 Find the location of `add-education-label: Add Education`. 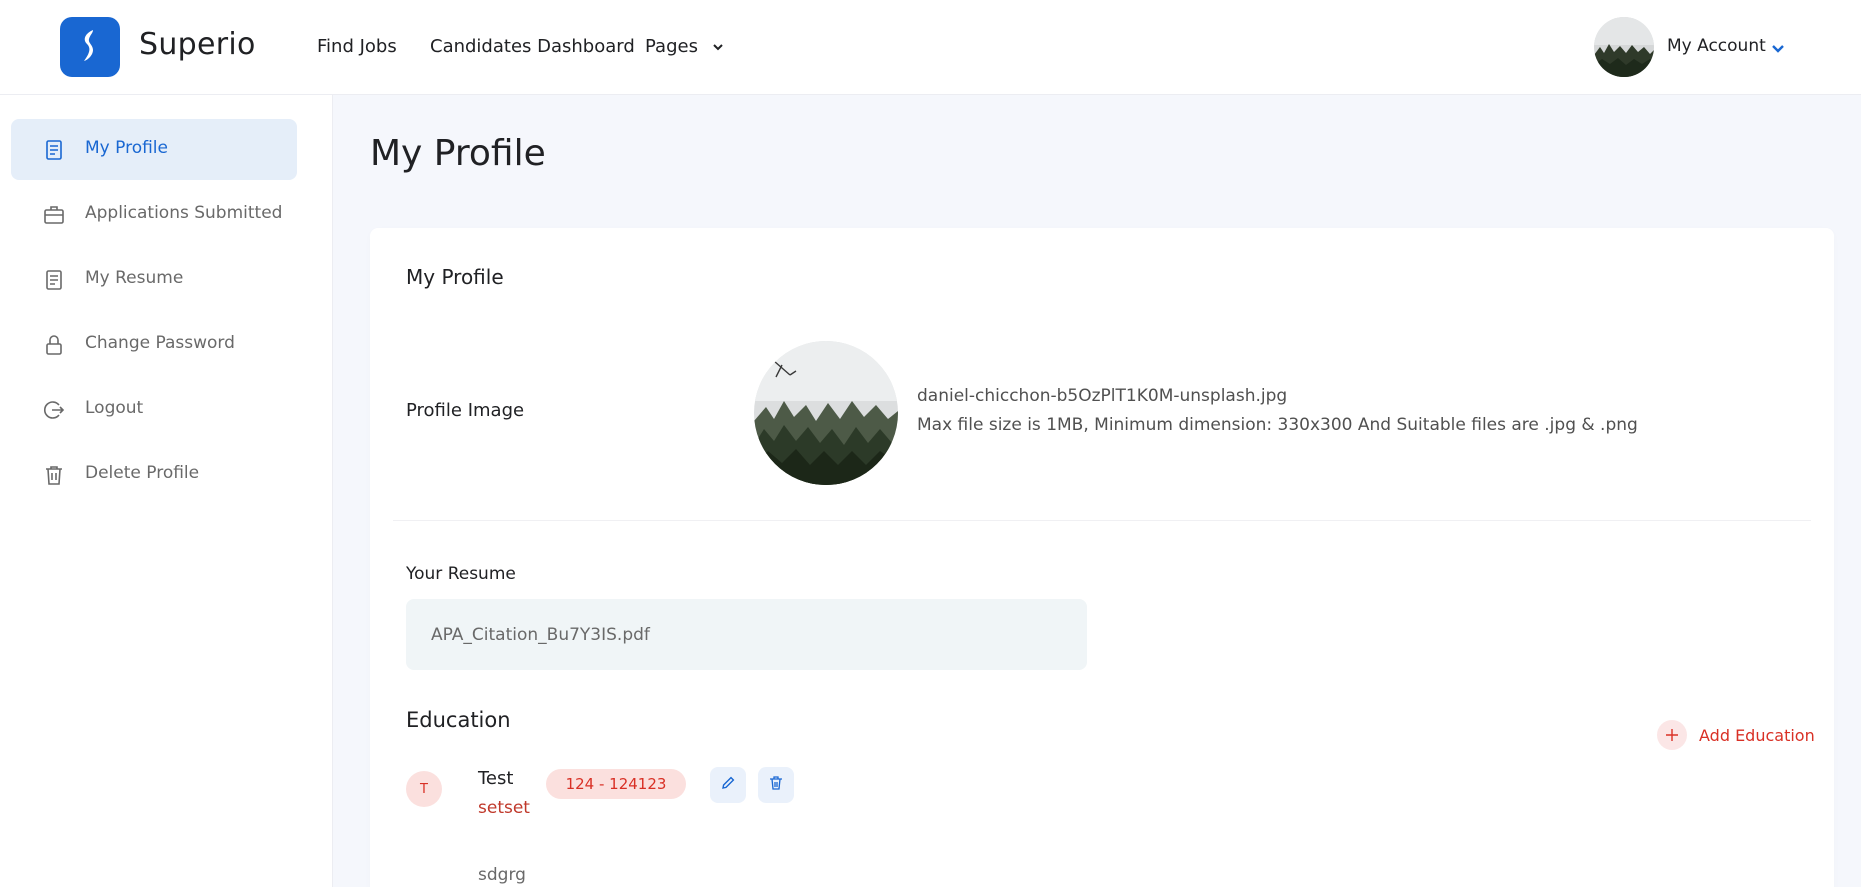

add-education-label: Add Education is located at coordinates (1757, 735).